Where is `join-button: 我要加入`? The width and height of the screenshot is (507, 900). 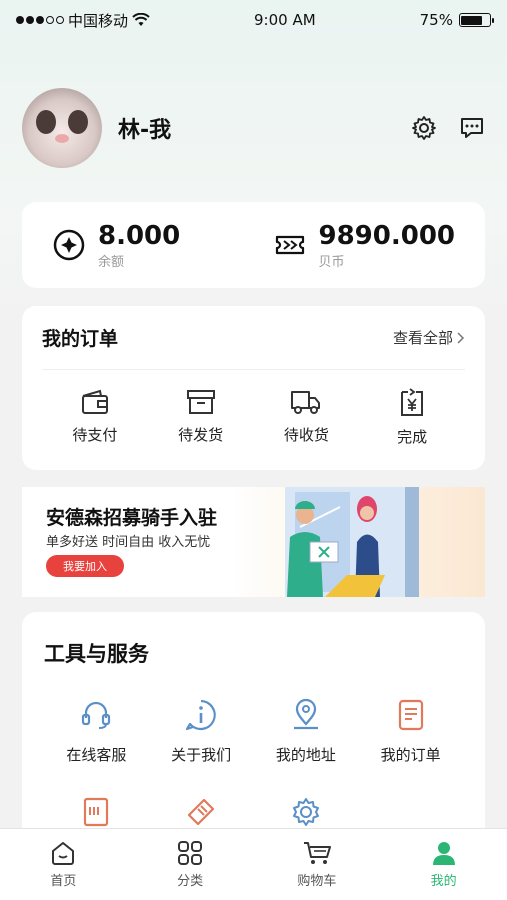
join-button: 我要加入 is located at coordinates (85, 566).